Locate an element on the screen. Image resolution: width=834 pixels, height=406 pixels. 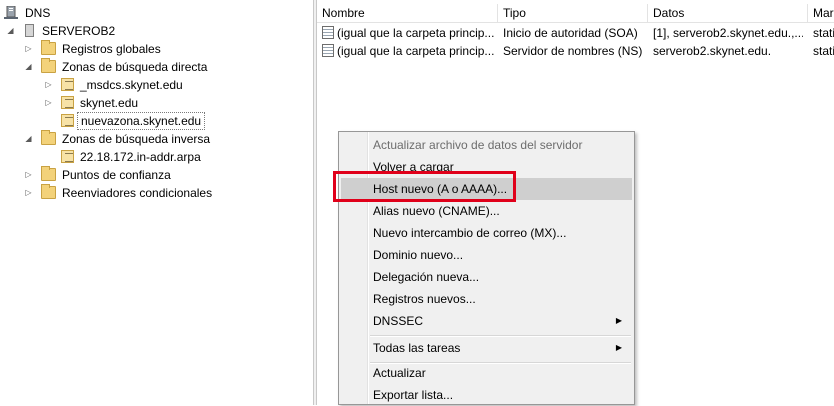
menu-item-refresh: Actualizar is located at coordinates (486, 373).